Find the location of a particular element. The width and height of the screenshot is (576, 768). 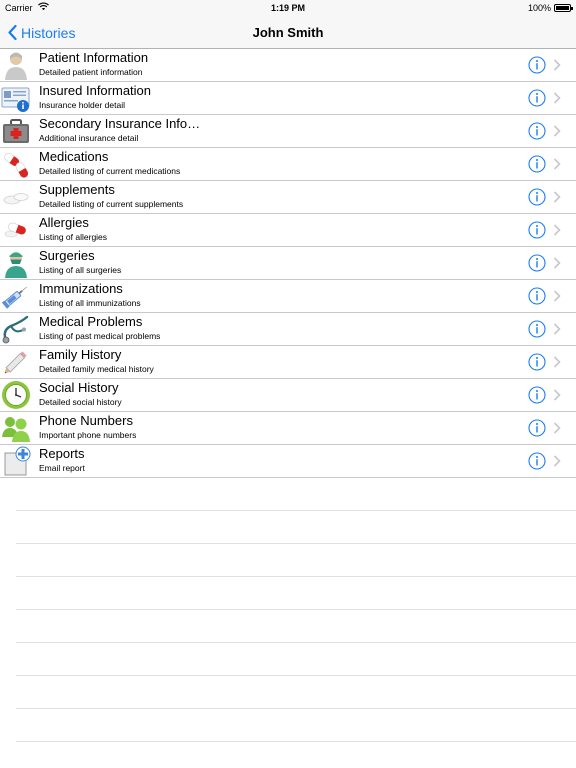

status-bar: Carrier 1:19 PM 100% is located at coordinates (288, 8).